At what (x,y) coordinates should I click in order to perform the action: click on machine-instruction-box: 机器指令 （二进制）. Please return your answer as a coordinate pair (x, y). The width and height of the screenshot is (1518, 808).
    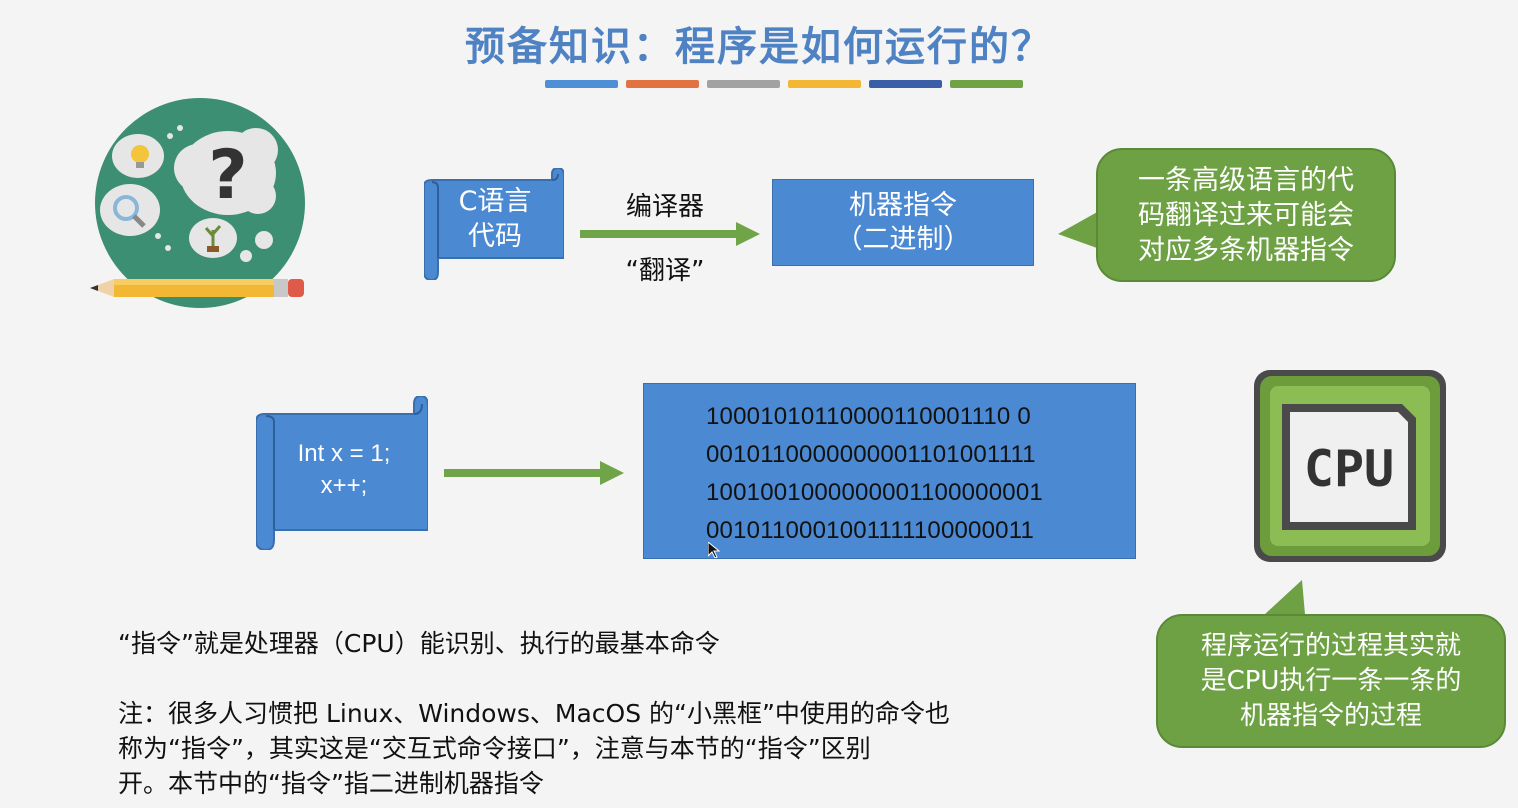
    Looking at the image, I should click on (903, 222).